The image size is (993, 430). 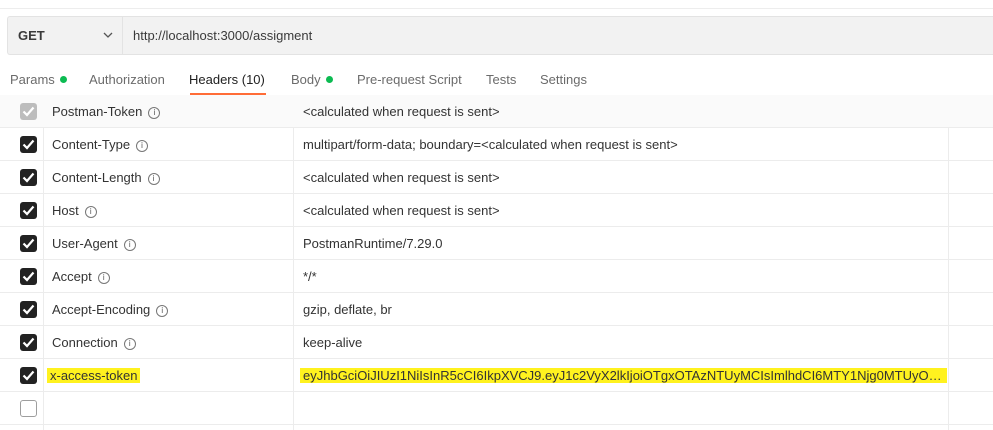 What do you see at coordinates (94, 375) in the screenshot?
I see `header-key: x-access-token` at bounding box center [94, 375].